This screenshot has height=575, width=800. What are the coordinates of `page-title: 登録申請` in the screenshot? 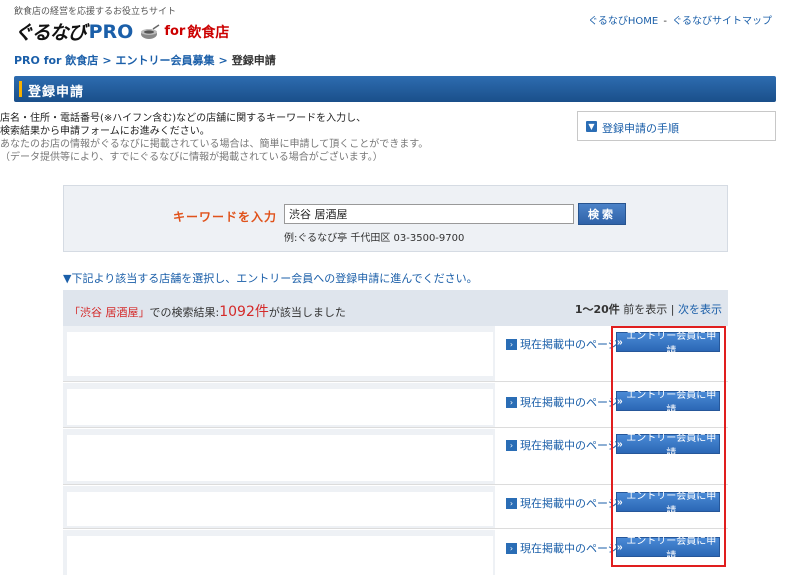 It's located at (56, 92).